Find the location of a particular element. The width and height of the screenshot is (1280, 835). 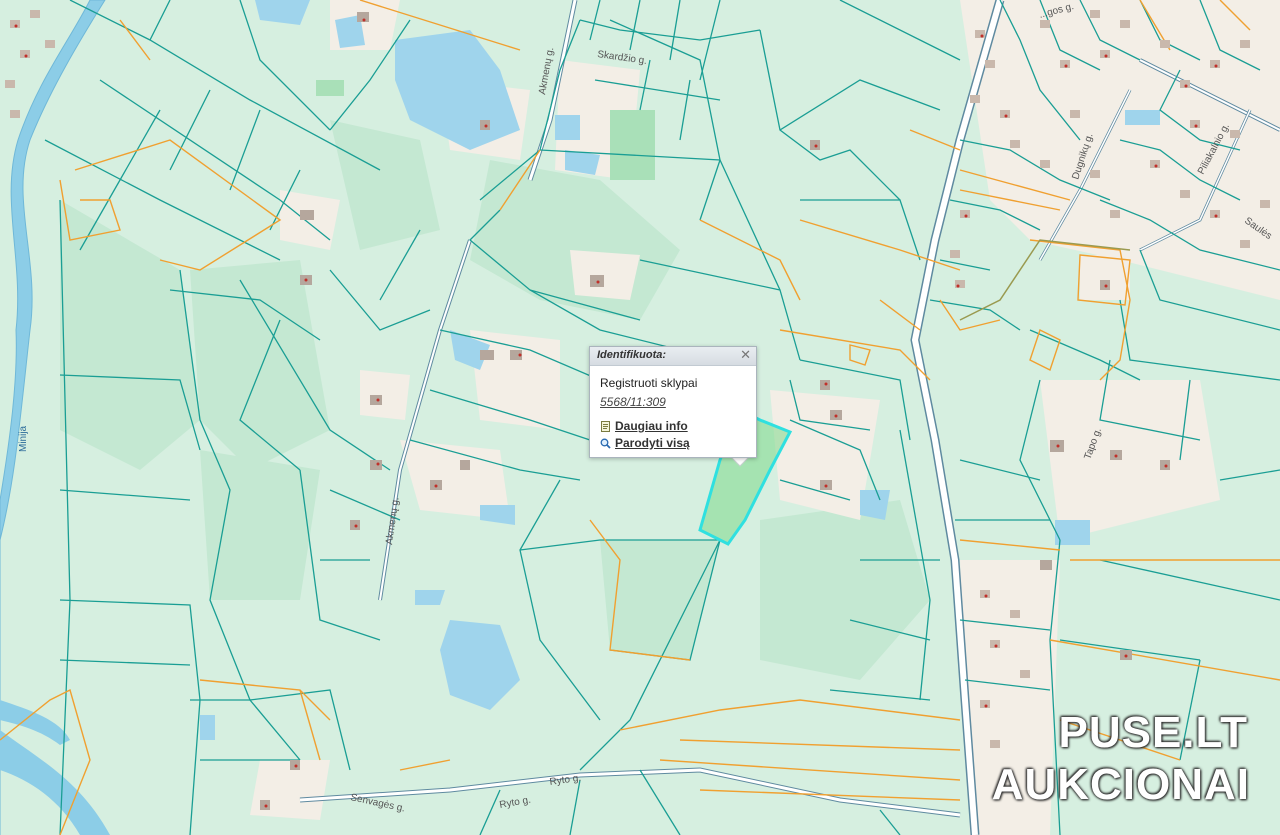

watermark-line-2: AUKCIONAI is located at coordinates (1120, 784).